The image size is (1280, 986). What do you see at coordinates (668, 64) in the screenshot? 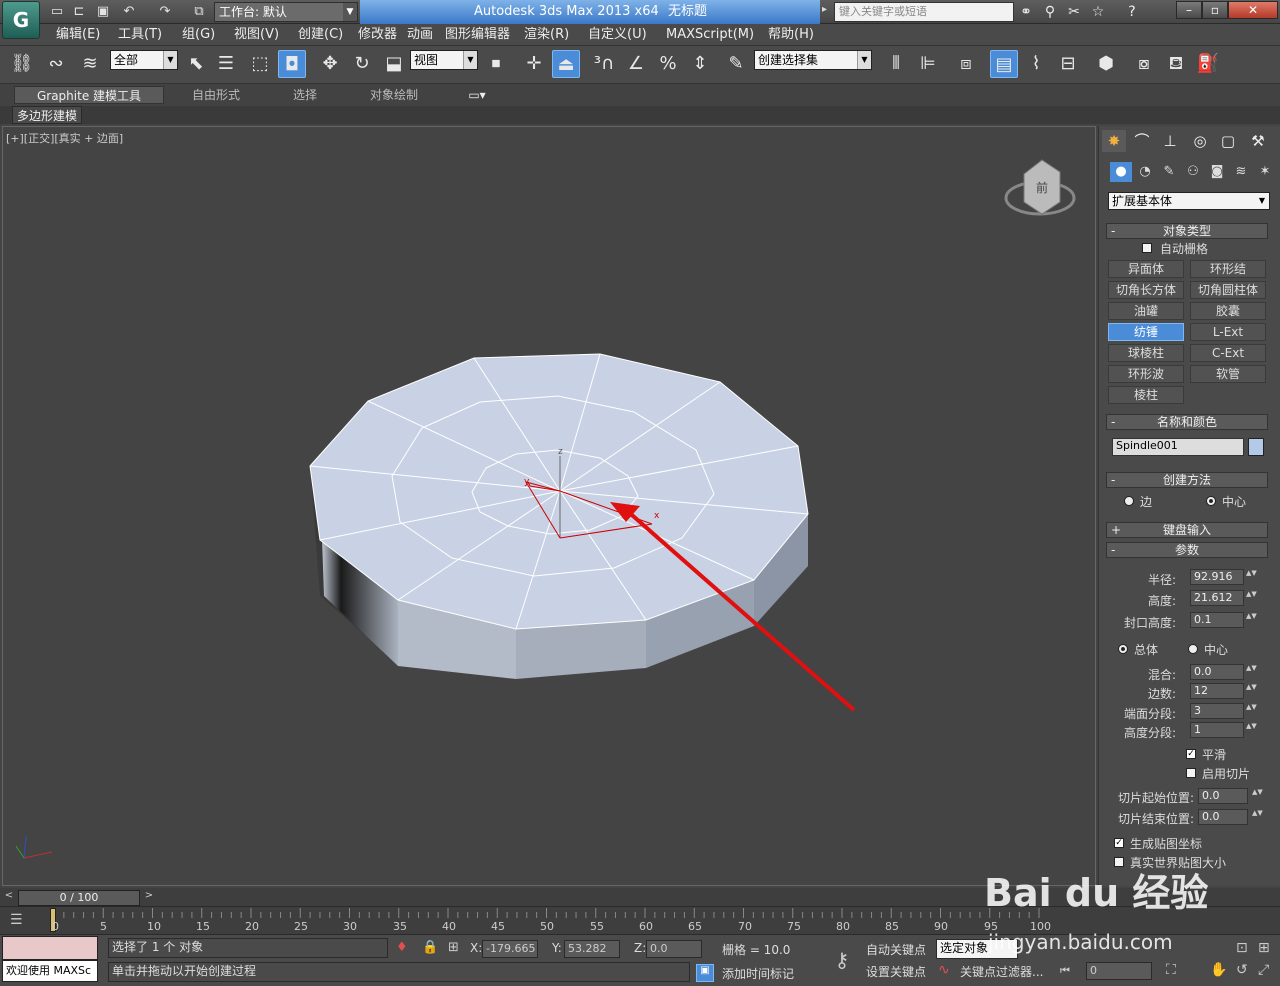
I see `percent-snap-icon: %` at bounding box center [668, 64].